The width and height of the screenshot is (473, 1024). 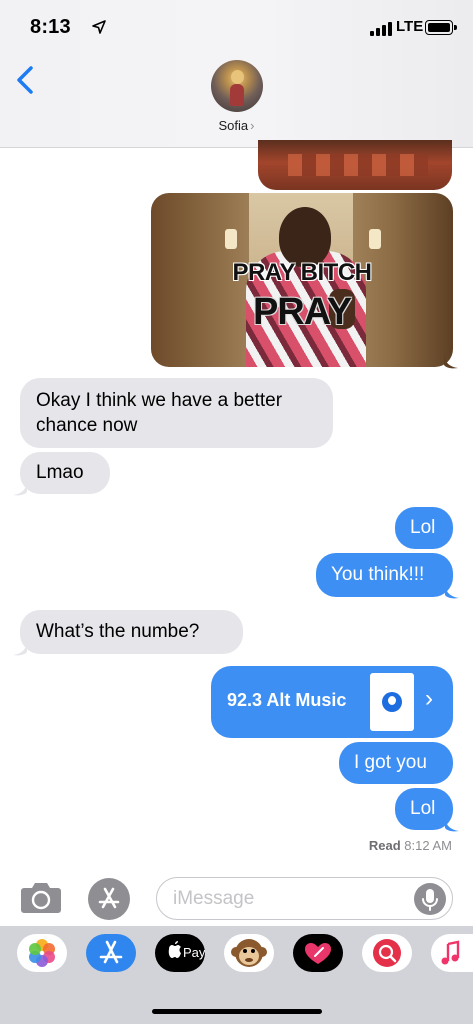 I want to click on outgoing-message-bubble: I got you, so click(x=396, y=763).